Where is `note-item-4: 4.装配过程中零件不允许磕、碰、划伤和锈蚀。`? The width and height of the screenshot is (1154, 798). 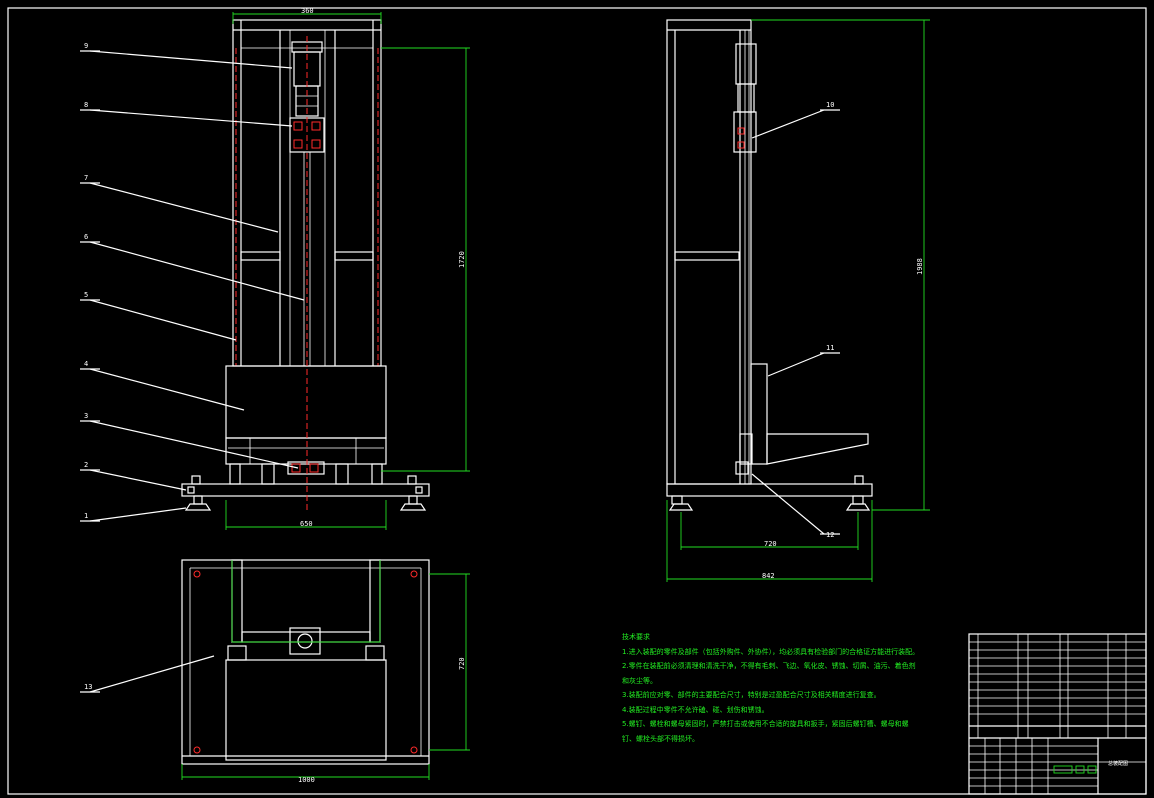 note-item-4: 4.装配过程中零件不允许磕、碰、划伤和锈蚀。 is located at coordinates (695, 709).